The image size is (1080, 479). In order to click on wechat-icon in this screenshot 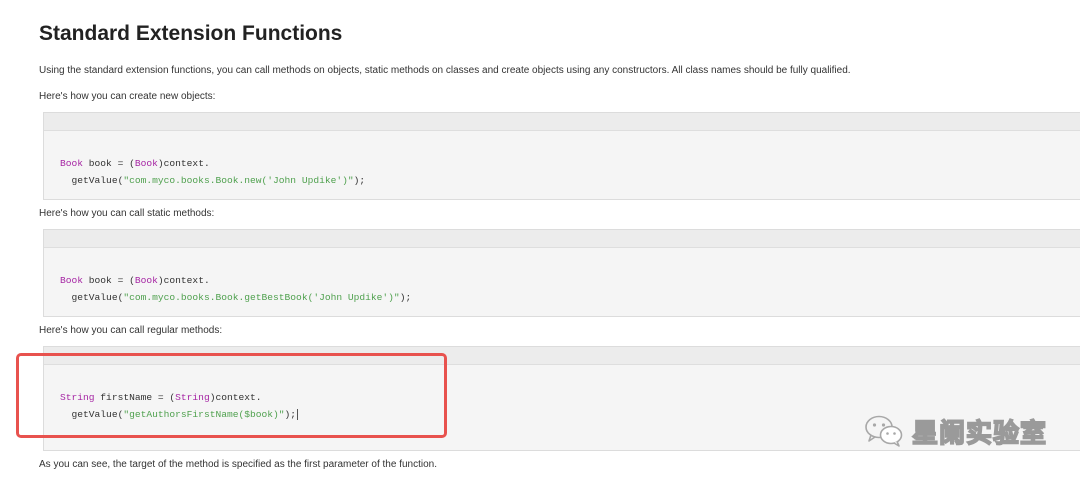, I will do `click(884, 431)`.